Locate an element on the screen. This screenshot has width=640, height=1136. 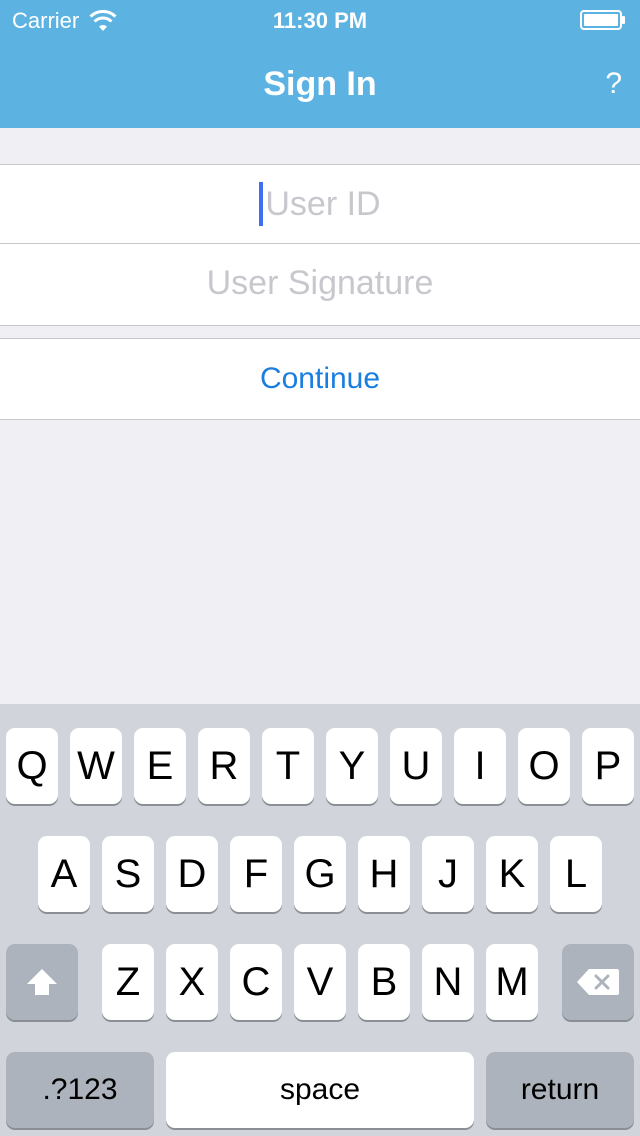
key-a: A is located at coordinates (64, 874).